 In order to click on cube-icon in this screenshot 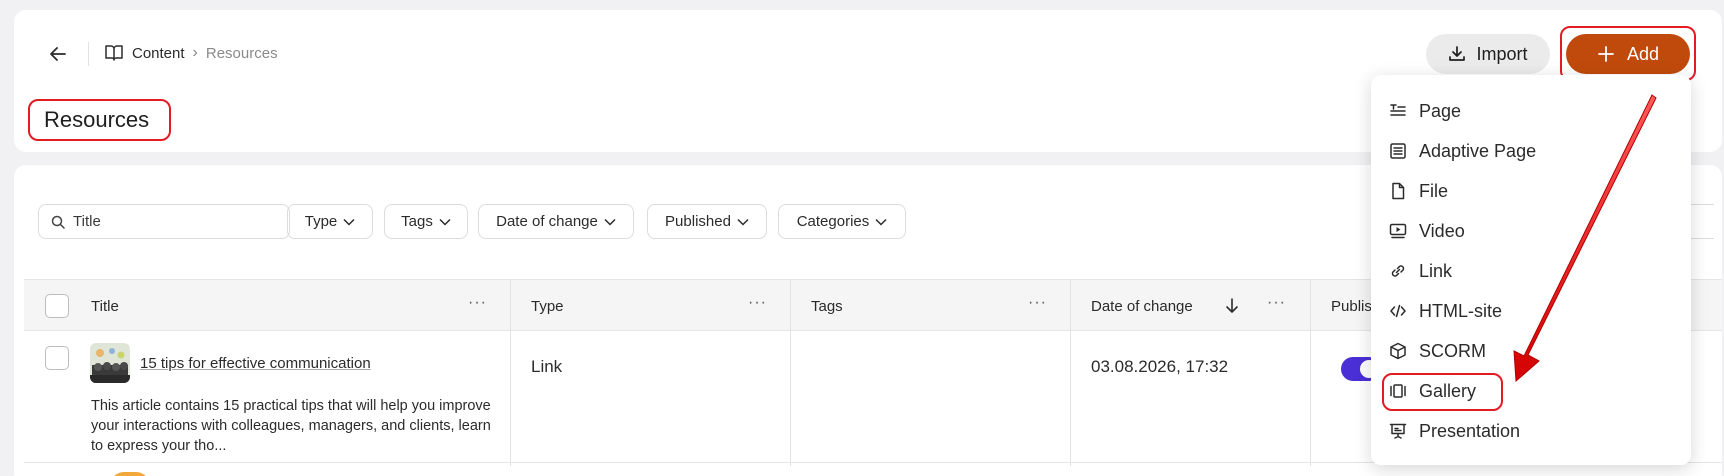, I will do `click(1398, 351)`.